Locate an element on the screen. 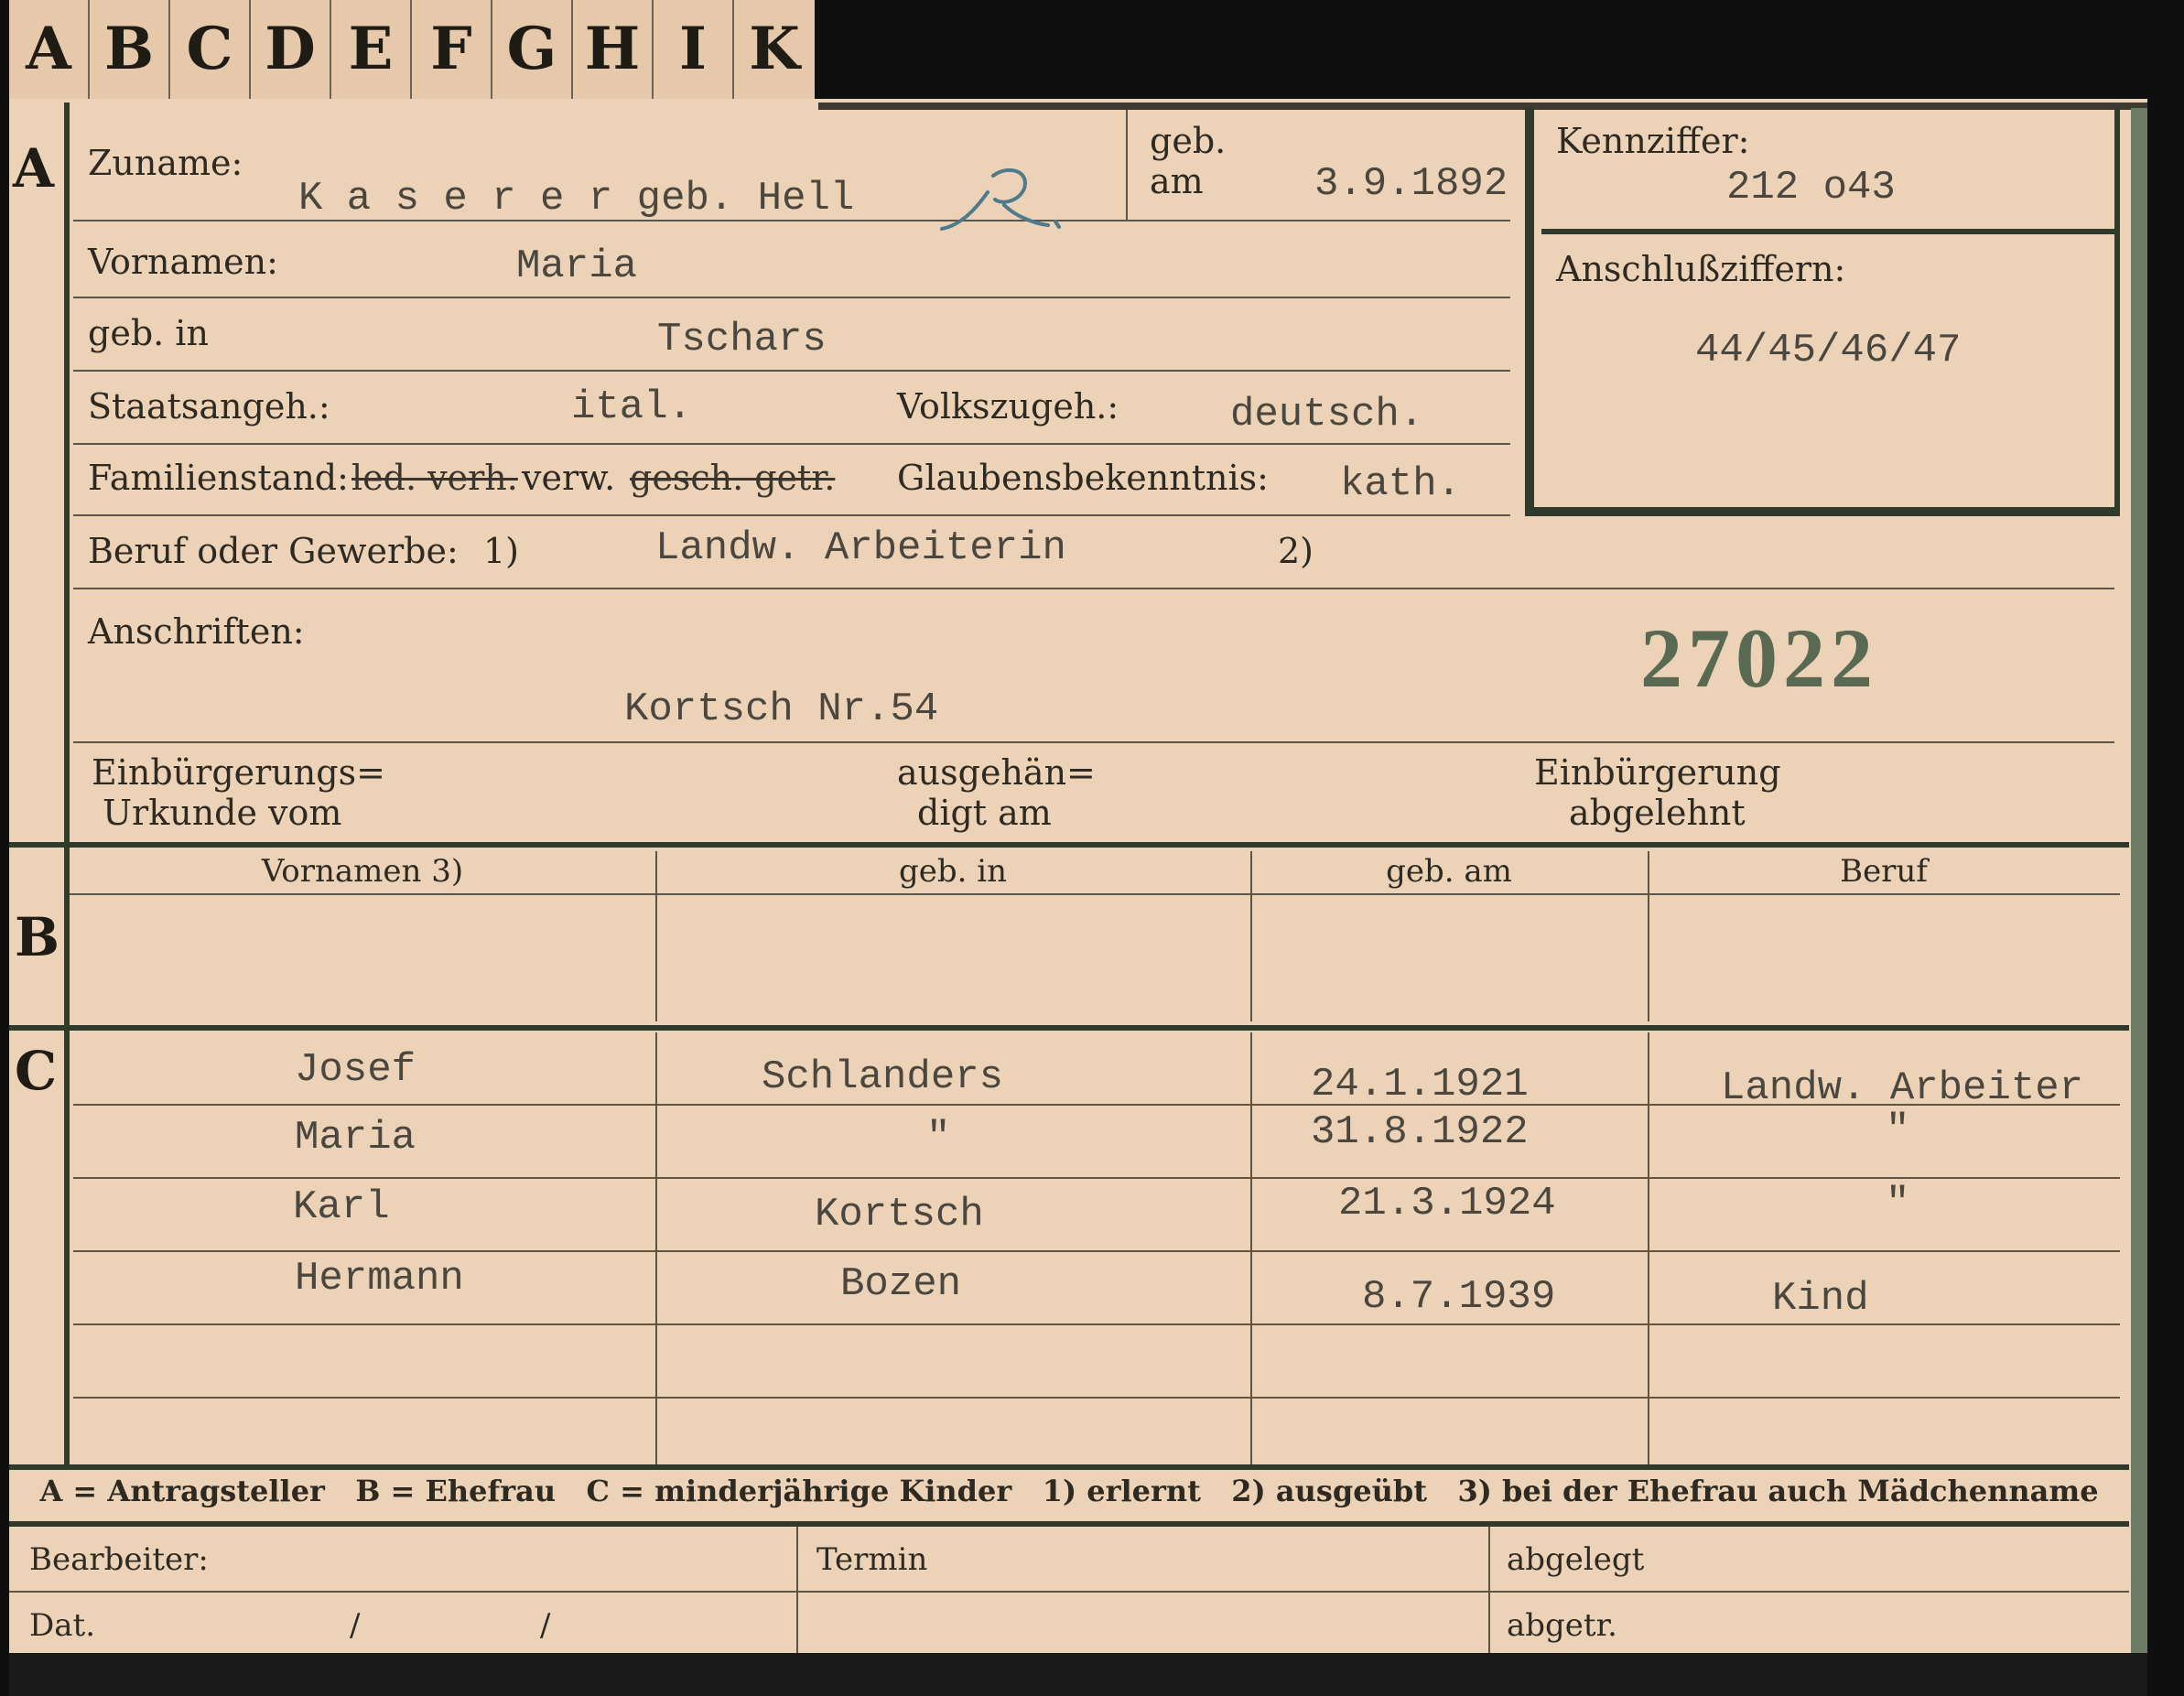 This screenshot has width=2184, height=1696. legend-top-rule is located at coordinates (1069, 1467).